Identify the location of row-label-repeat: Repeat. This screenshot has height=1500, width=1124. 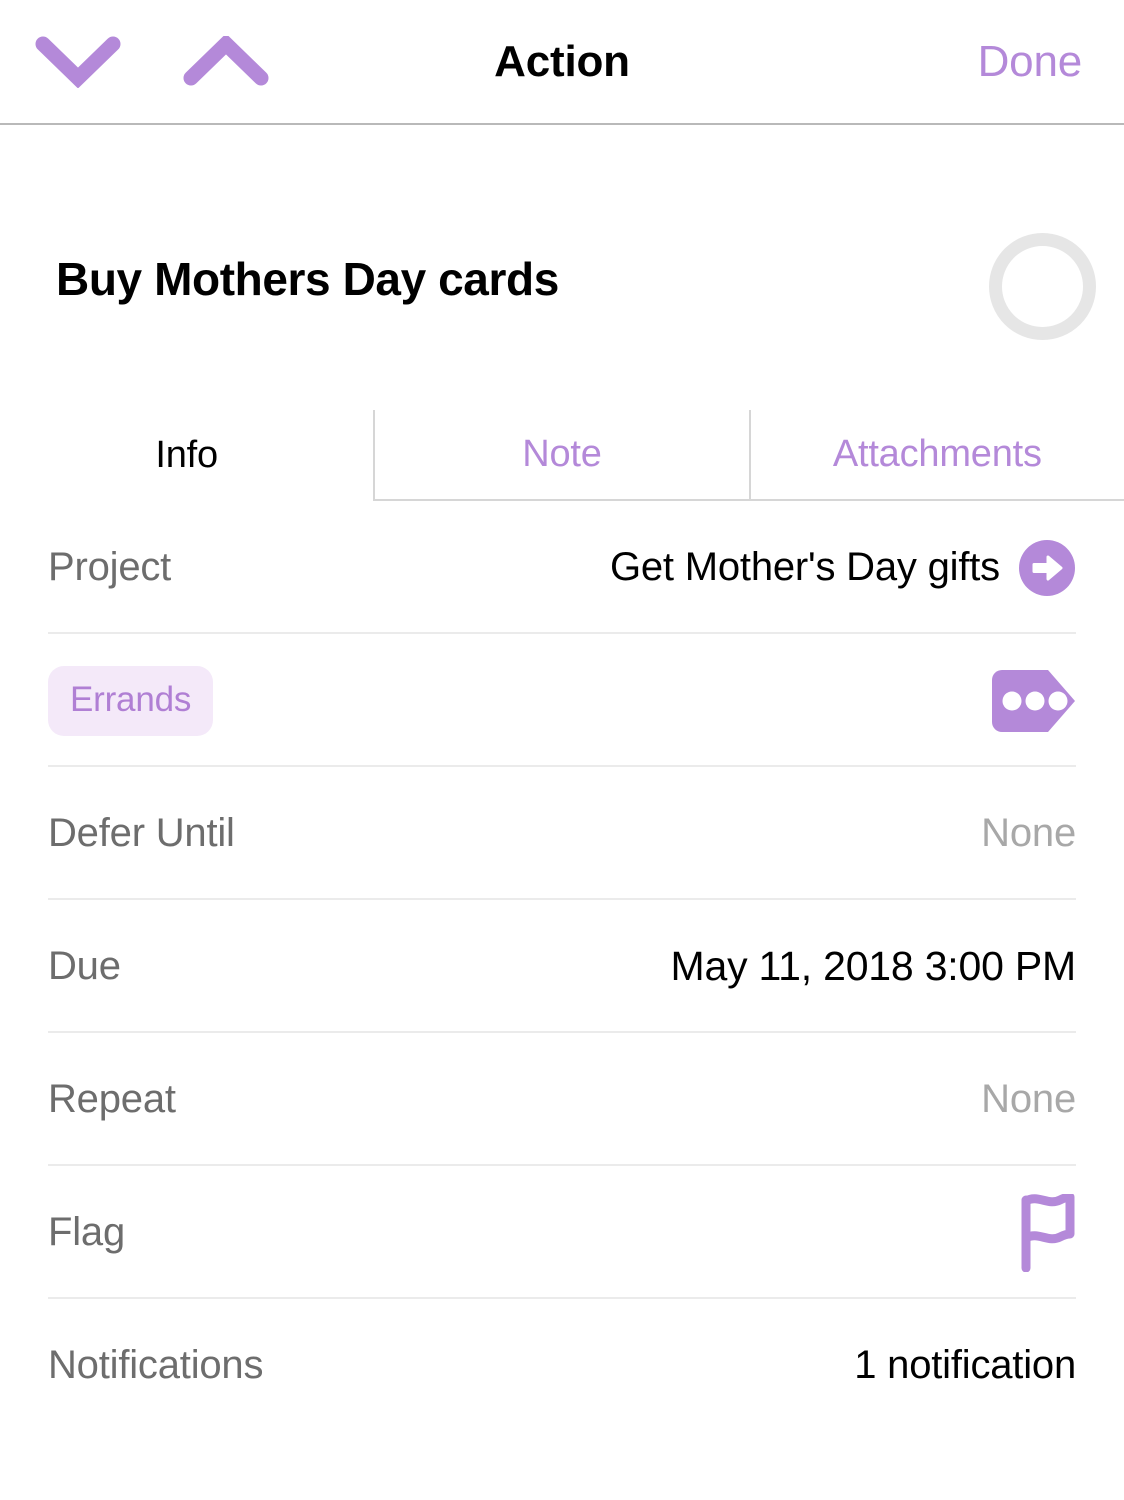
(112, 1099).